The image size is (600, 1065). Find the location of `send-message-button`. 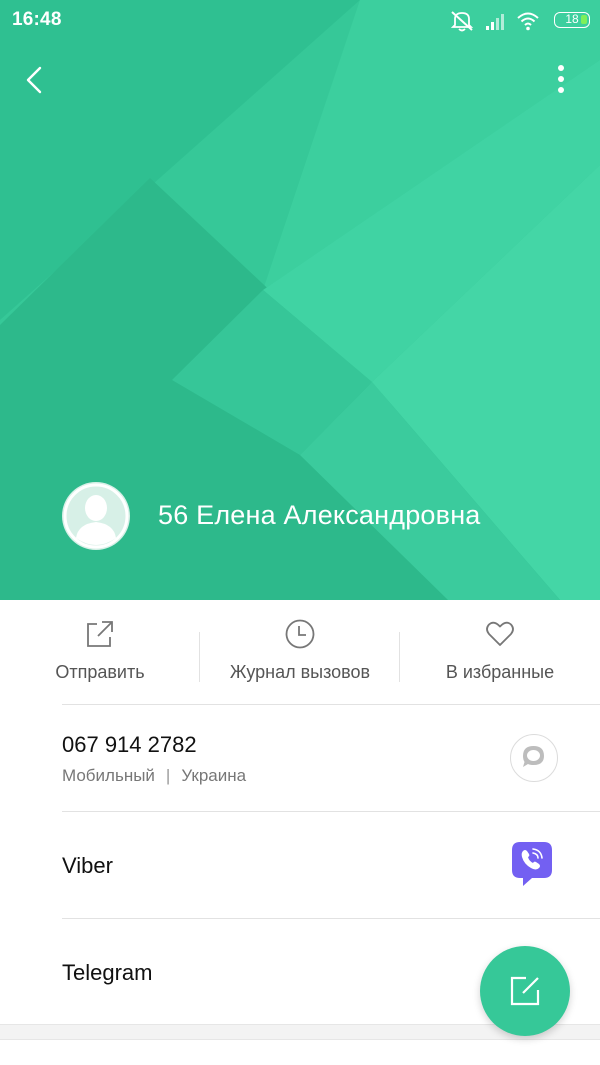

send-message-button is located at coordinates (534, 758).